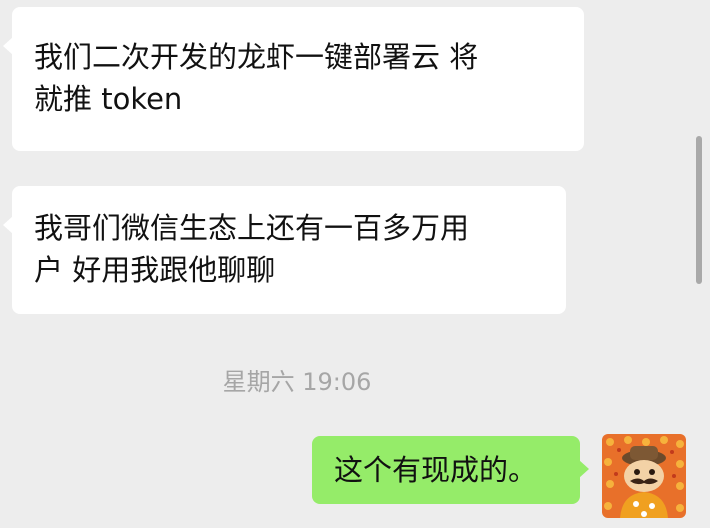 The image size is (710, 528). I want to click on message-text: 这个有现成的。, so click(436, 470).